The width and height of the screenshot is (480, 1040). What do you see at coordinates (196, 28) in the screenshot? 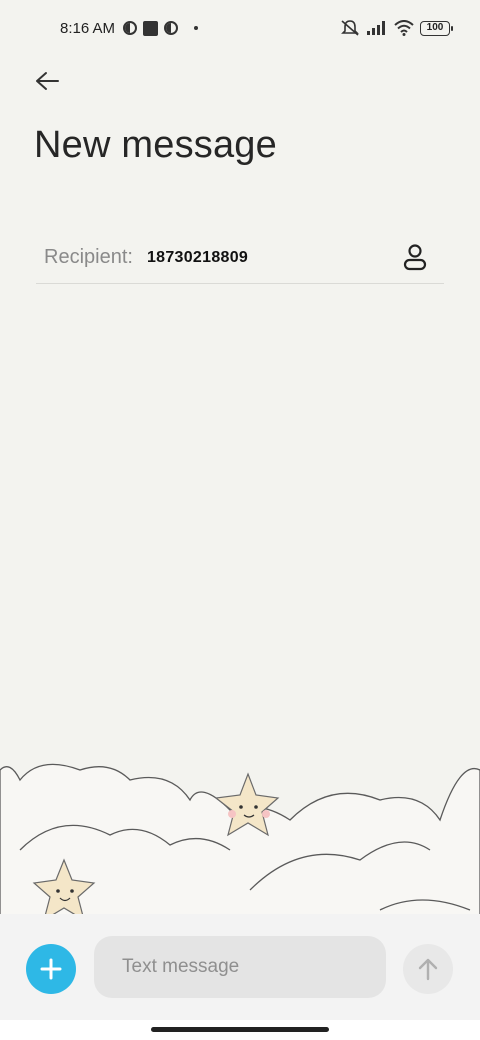
I see `dot-icon` at bounding box center [196, 28].